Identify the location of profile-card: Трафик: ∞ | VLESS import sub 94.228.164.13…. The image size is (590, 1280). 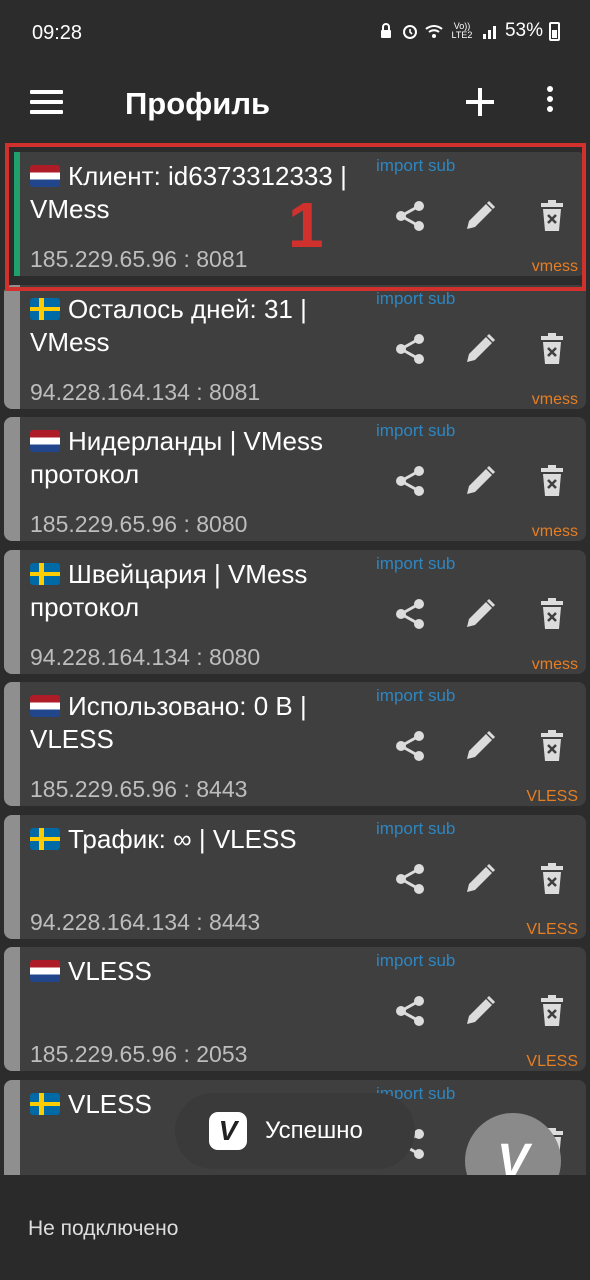
(295, 877).